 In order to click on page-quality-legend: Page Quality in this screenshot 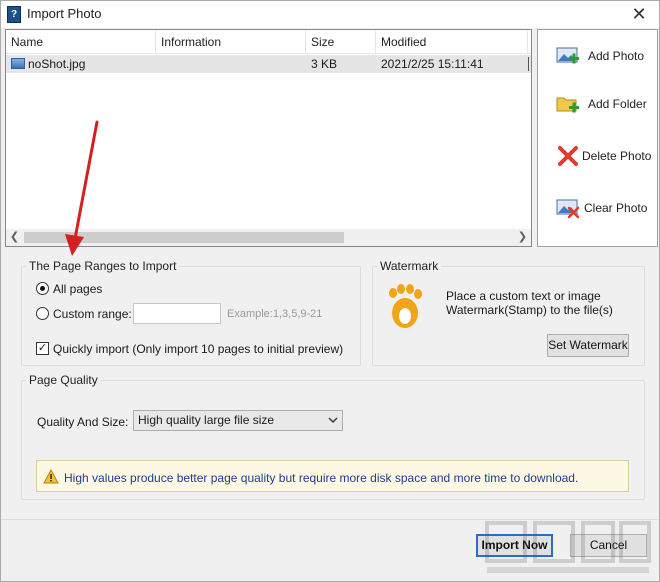, I will do `click(63, 380)`.